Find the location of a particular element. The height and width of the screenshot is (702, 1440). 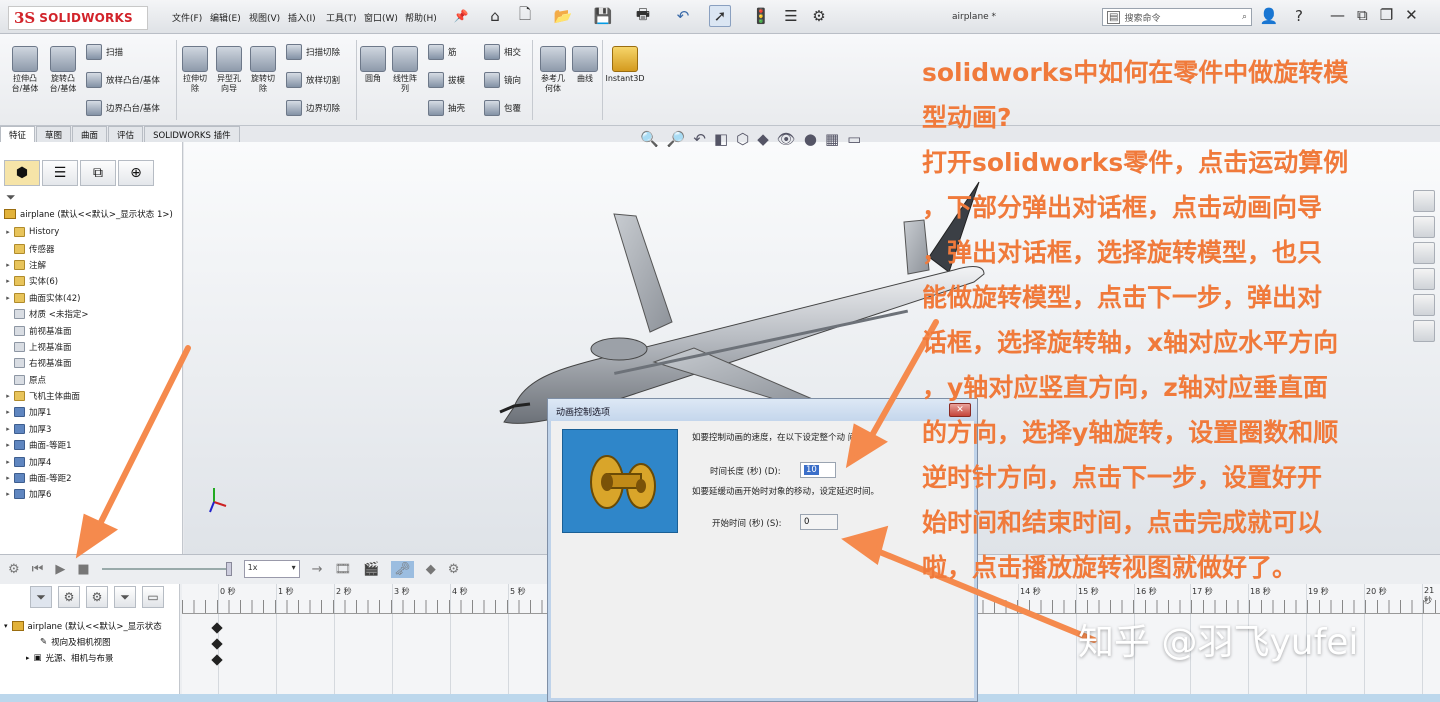

overlay-text-line: 逆时针方向，点击下一步，设置好开 is located at coordinates (1122, 477).